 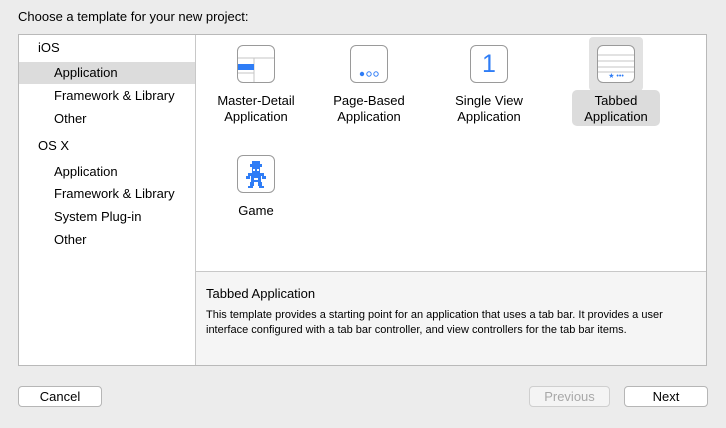 I want to click on template-label: Game, so click(x=256, y=210).